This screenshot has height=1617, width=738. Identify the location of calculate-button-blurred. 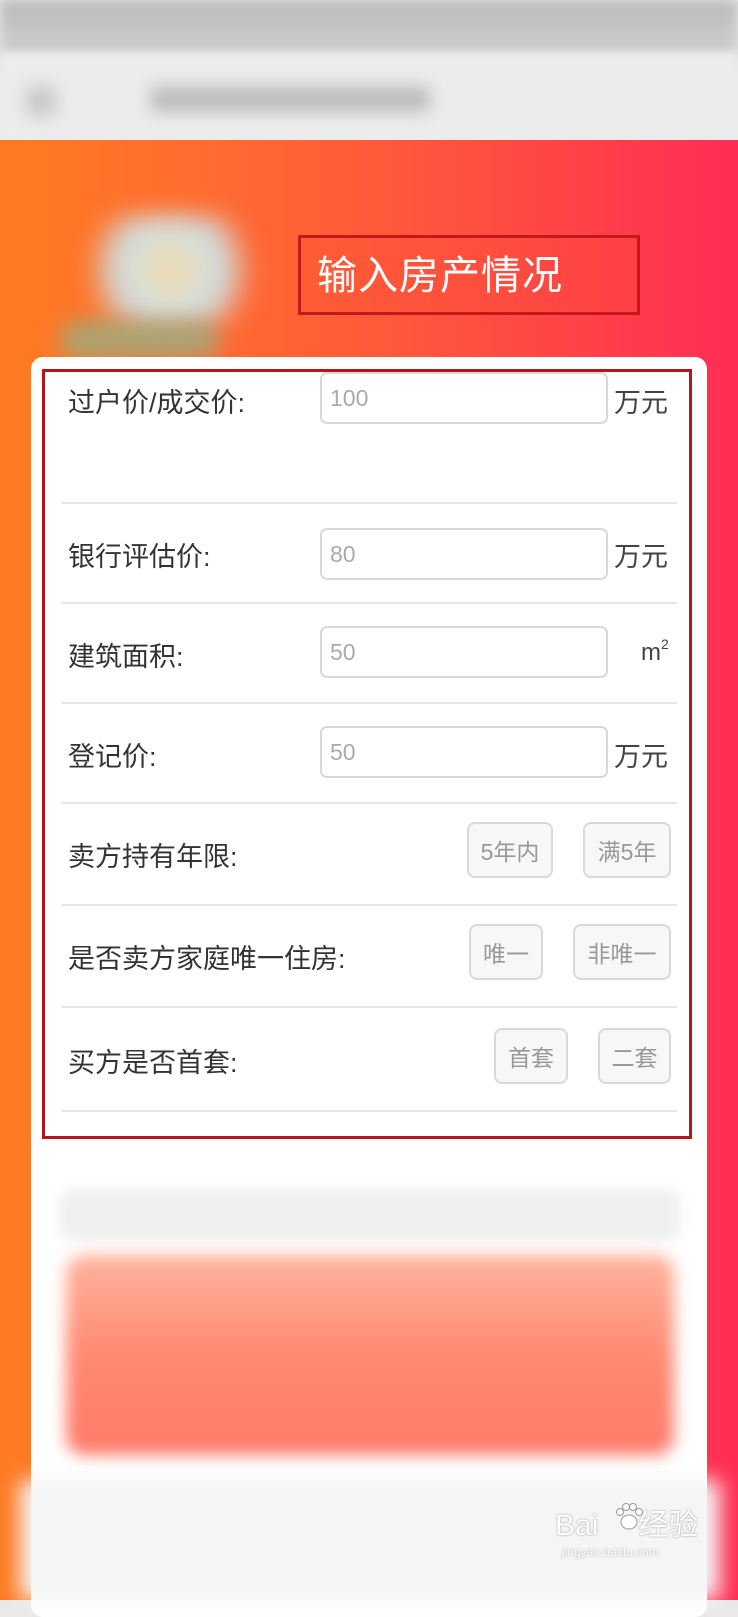
(370, 1355).